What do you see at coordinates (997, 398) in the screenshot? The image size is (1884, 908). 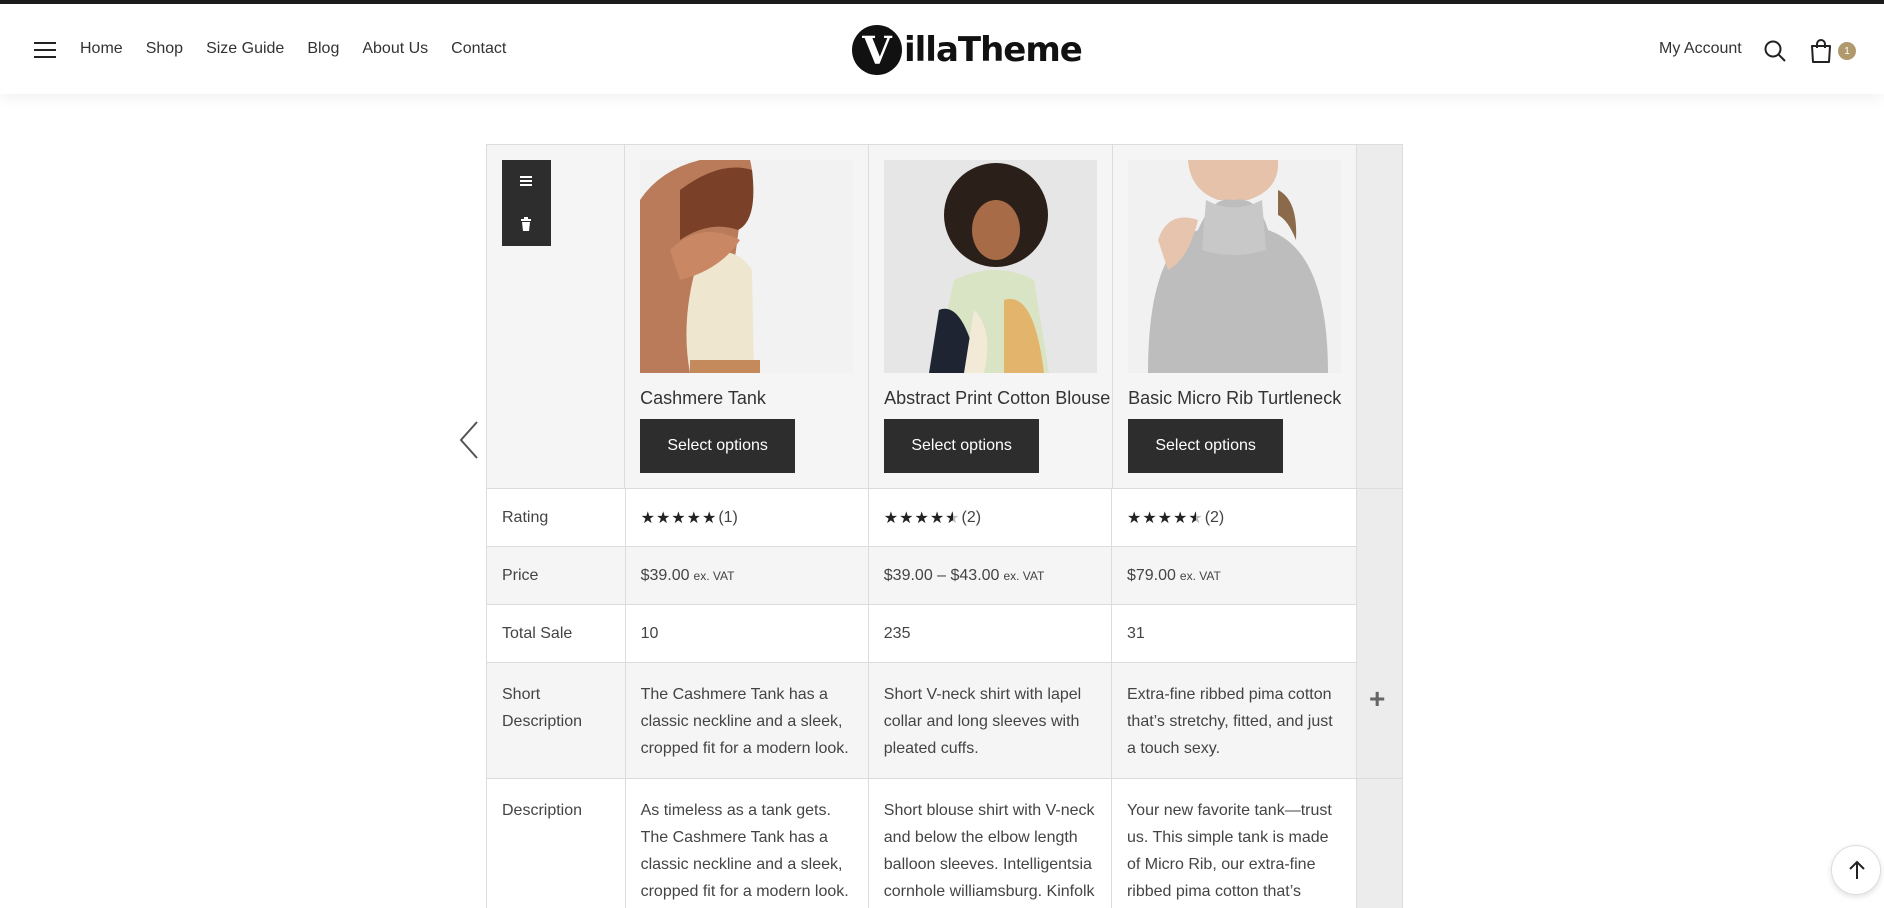 I see `product-name: Abstract Print Cotton Blouse` at bounding box center [997, 398].